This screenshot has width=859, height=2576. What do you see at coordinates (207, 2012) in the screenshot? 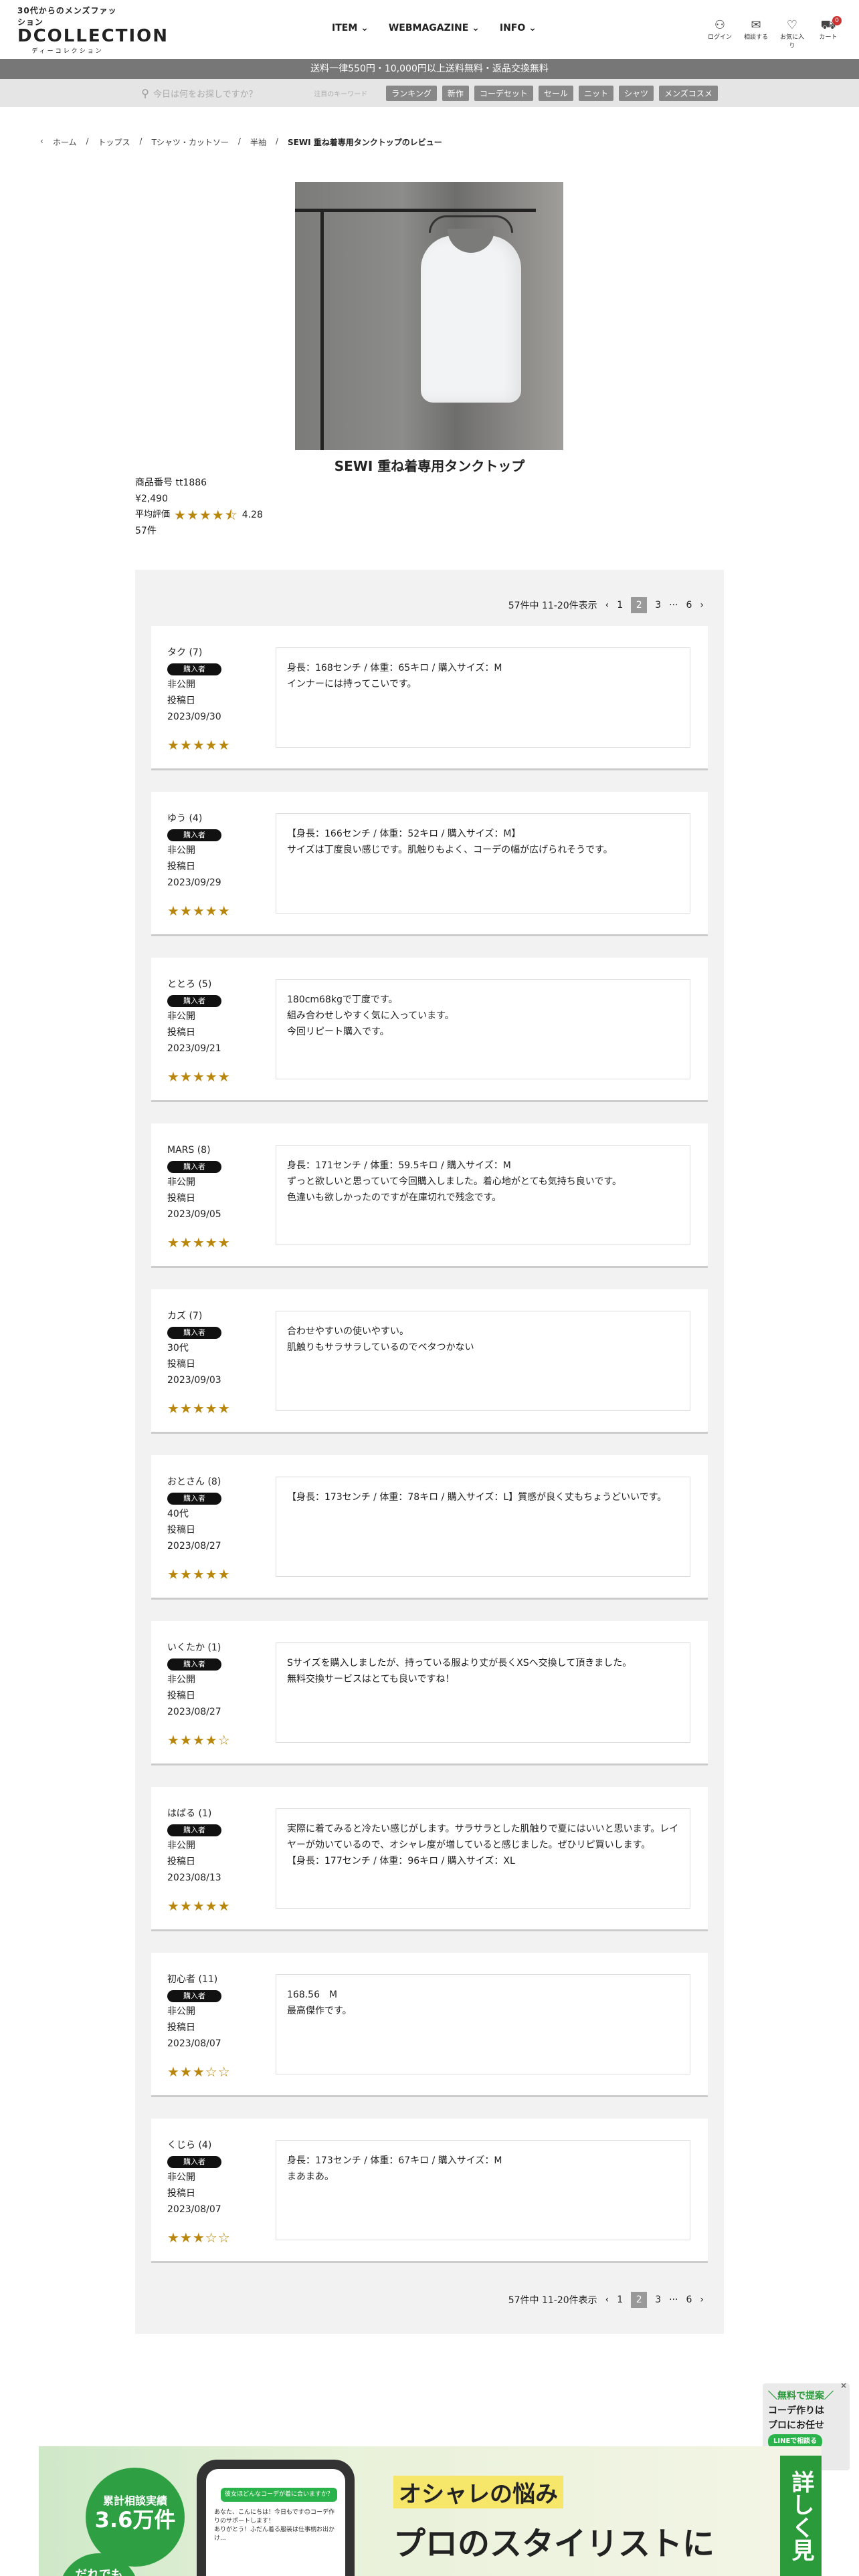
I see `review-user: 初心者 (11) 購入者 非公開 投稿日 2023/08/07` at bounding box center [207, 2012].